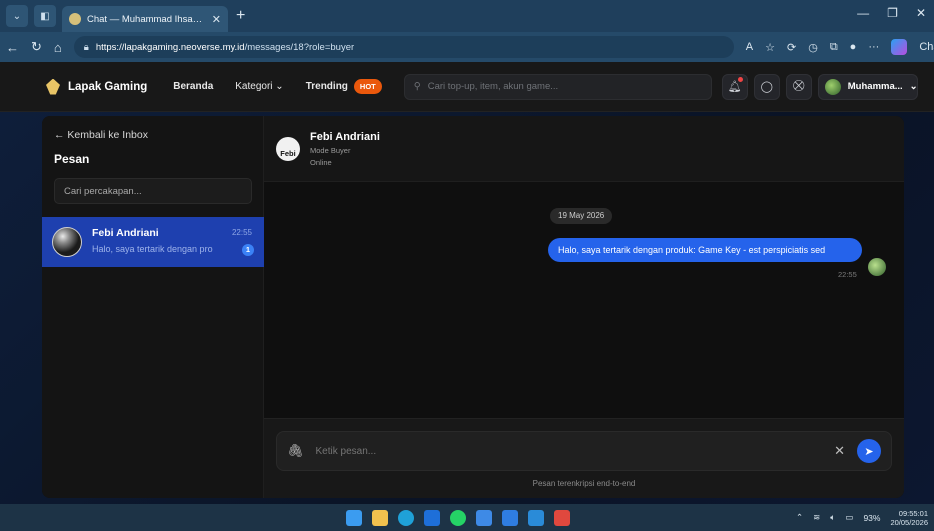 This screenshot has width=934, height=531. I want to click on copilot-label: Cha, so click(926, 47).